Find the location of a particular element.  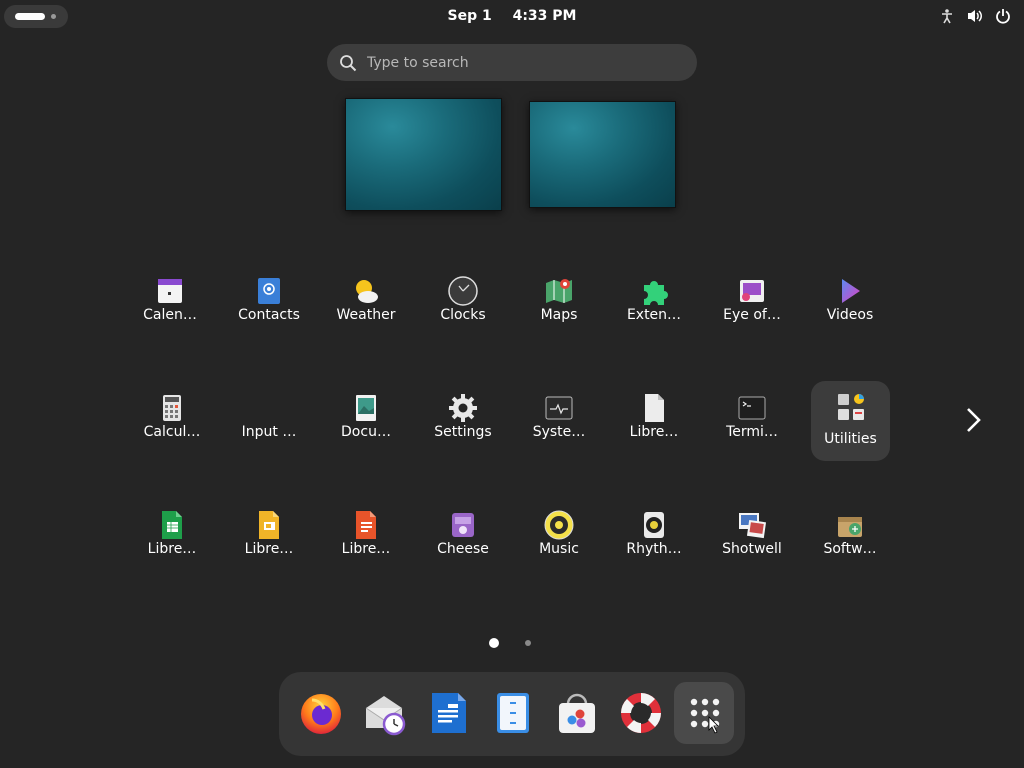

dock-show-apps is located at coordinates (704, 713).